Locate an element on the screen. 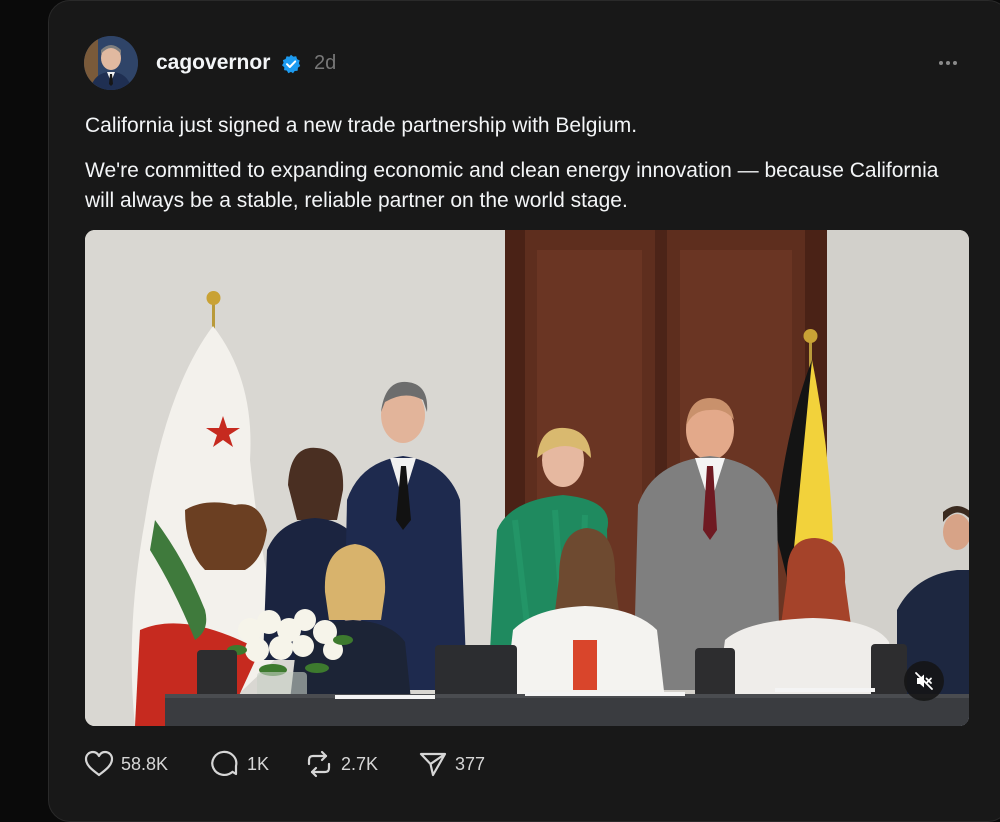 The image size is (1000, 822). like-button: 58.8K is located at coordinates (126, 764).